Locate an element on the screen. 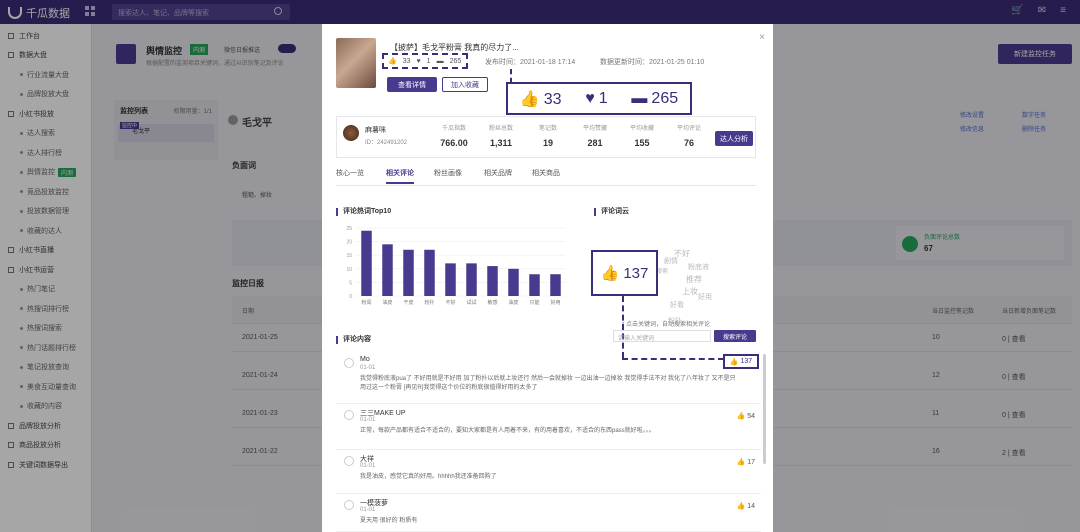 The image size is (1080, 532). author-analyze-button: 达人分析 is located at coordinates (734, 138).